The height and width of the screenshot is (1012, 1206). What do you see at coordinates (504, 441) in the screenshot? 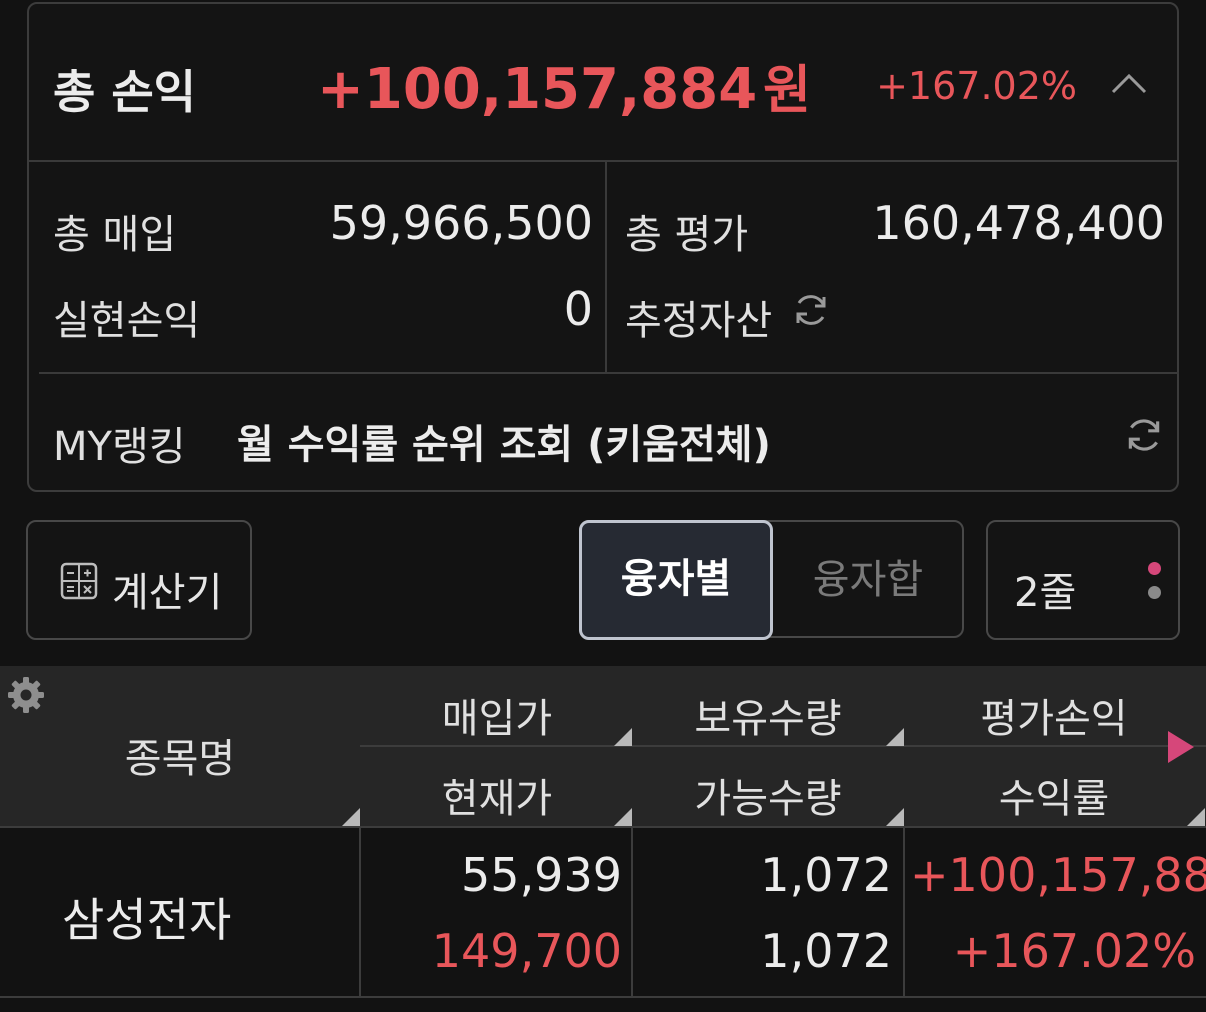
I see `ranking-link: 월 수익률 순위 조회 (키움전체)` at bounding box center [504, 441].